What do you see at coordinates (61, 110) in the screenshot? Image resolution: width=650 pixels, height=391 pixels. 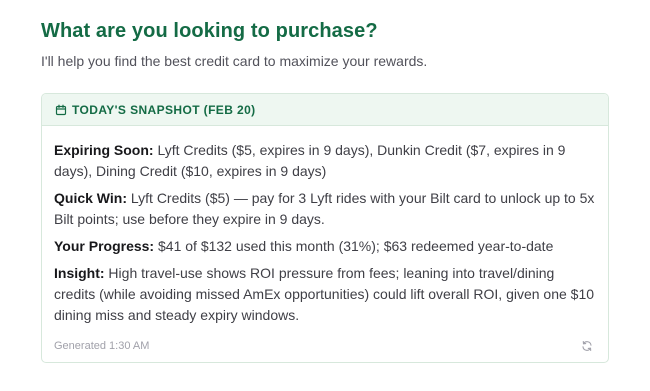 I see `calendar-icon` at bounding box center [61, 110].